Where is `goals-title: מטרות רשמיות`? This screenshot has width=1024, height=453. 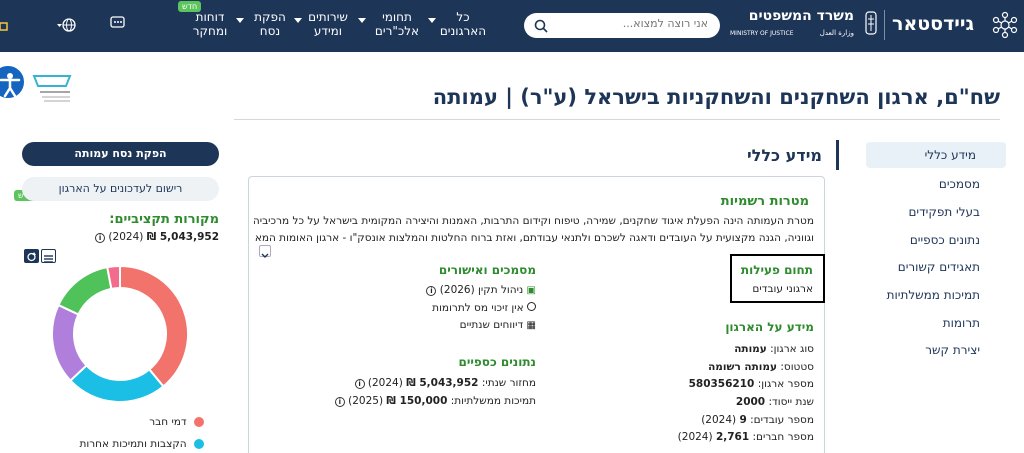 goals-title: מטרות רשמיות is located at coordinates (764, 201).